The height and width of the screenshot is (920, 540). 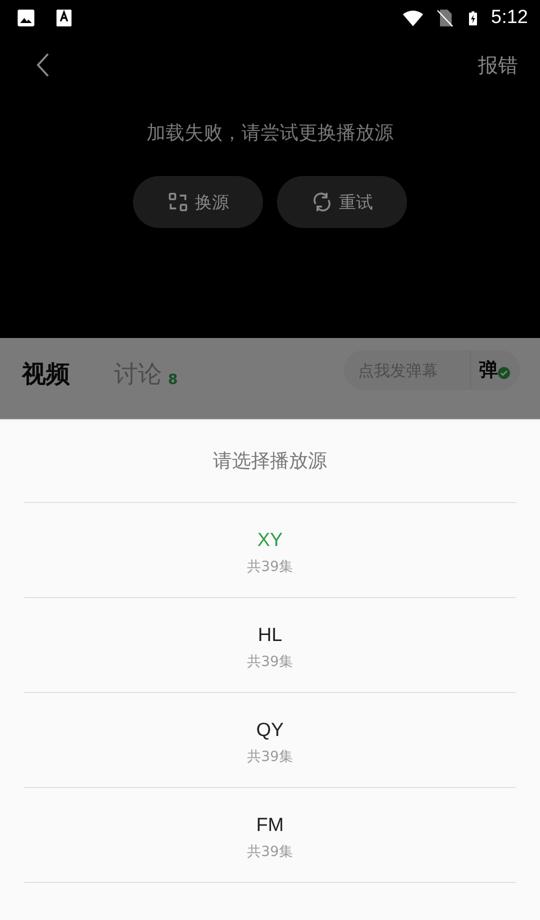 I want to click on tab: 视频, so click(x=46, y=374).